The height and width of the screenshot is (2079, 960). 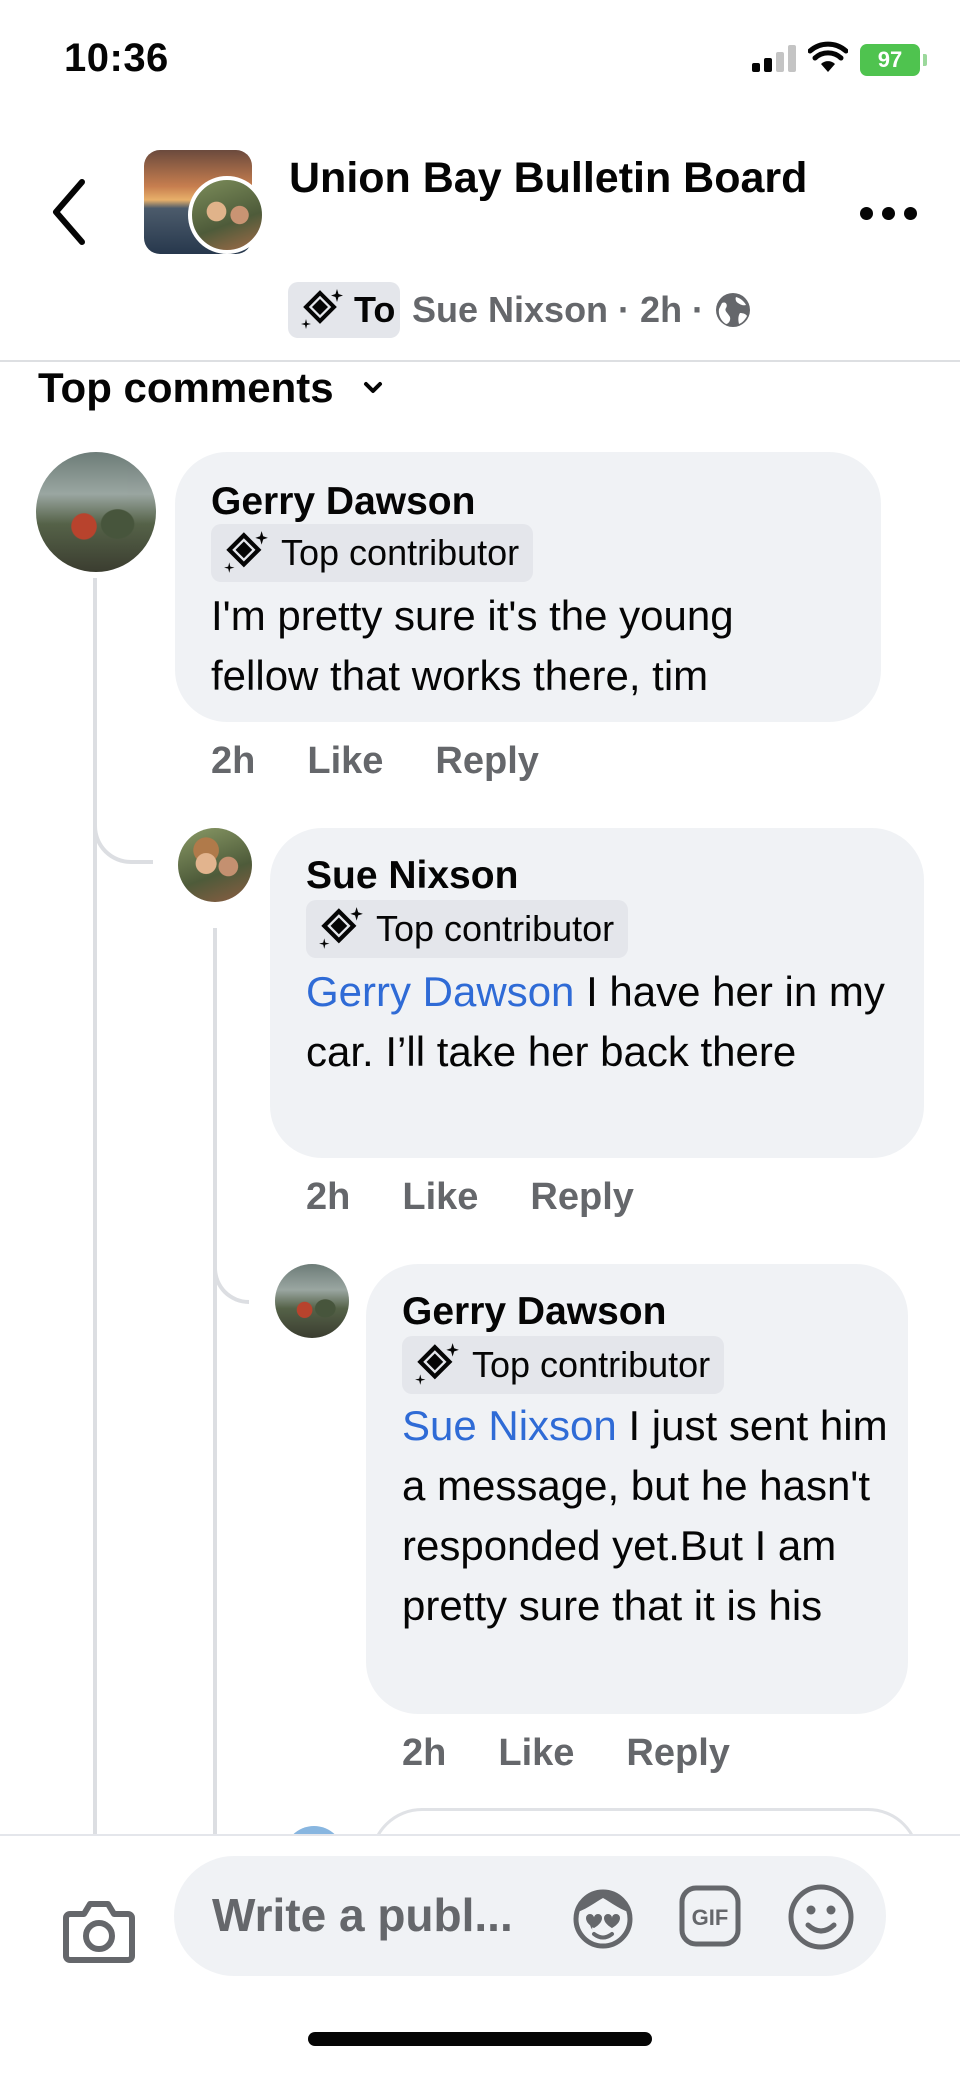 What do you see at coordinates (344, 310) in the screenshot?
I see `top-contributor-badge: To` at bounding box center [344, 310].